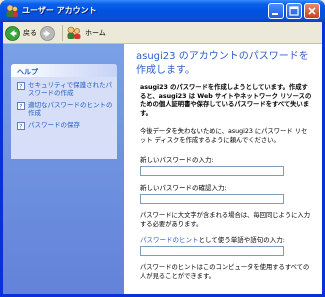  What do you see at coordinates (30, 33) in the screenshot?
I see `back-button-label: 戻る` at bounding box center [30, 33].